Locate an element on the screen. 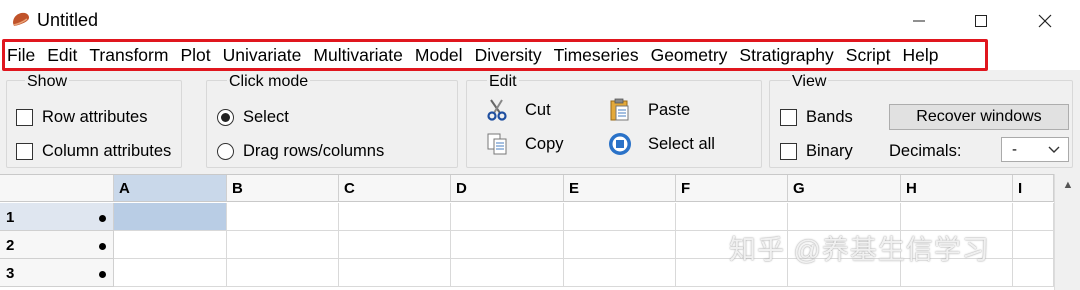  menu-transform: Transform is located at coordinates (128, 55).